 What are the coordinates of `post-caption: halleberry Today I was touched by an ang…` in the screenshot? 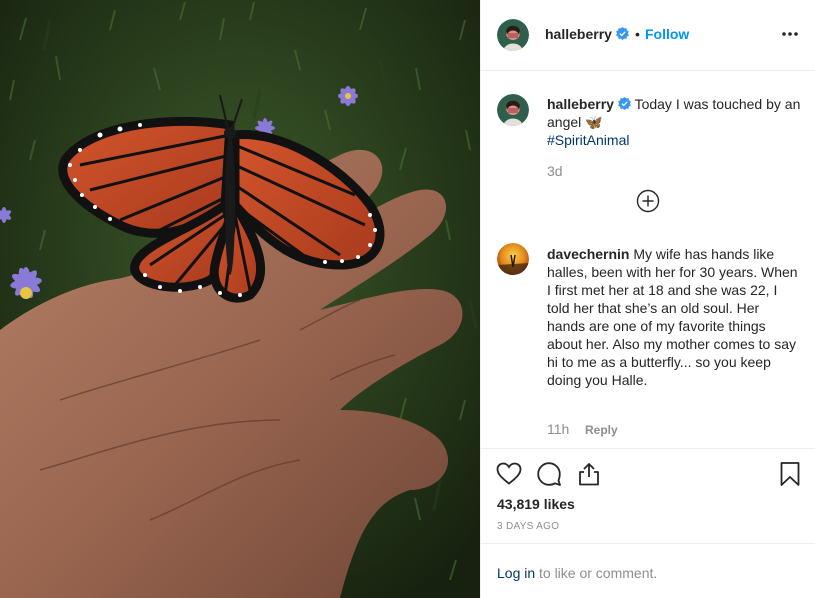 It's located at (677, 122).